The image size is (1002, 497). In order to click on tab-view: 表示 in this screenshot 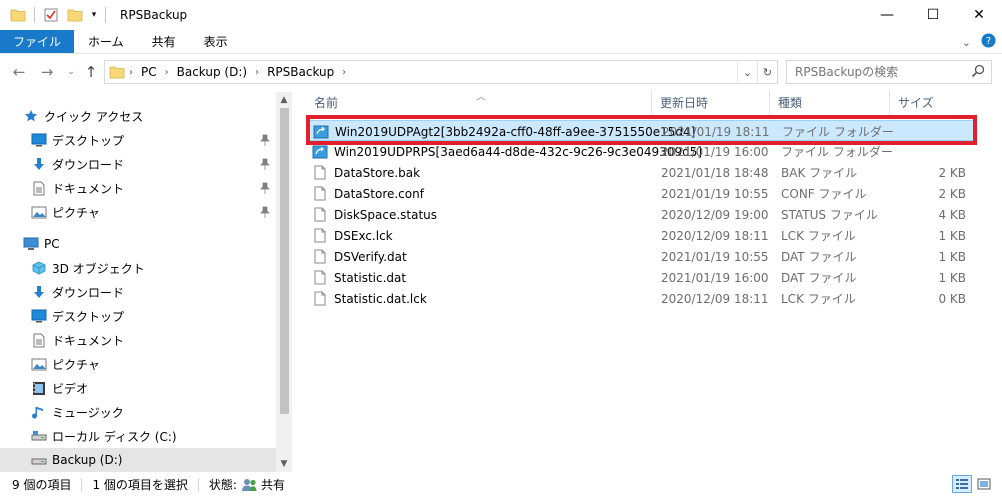, I will do `click(216, 41)`.